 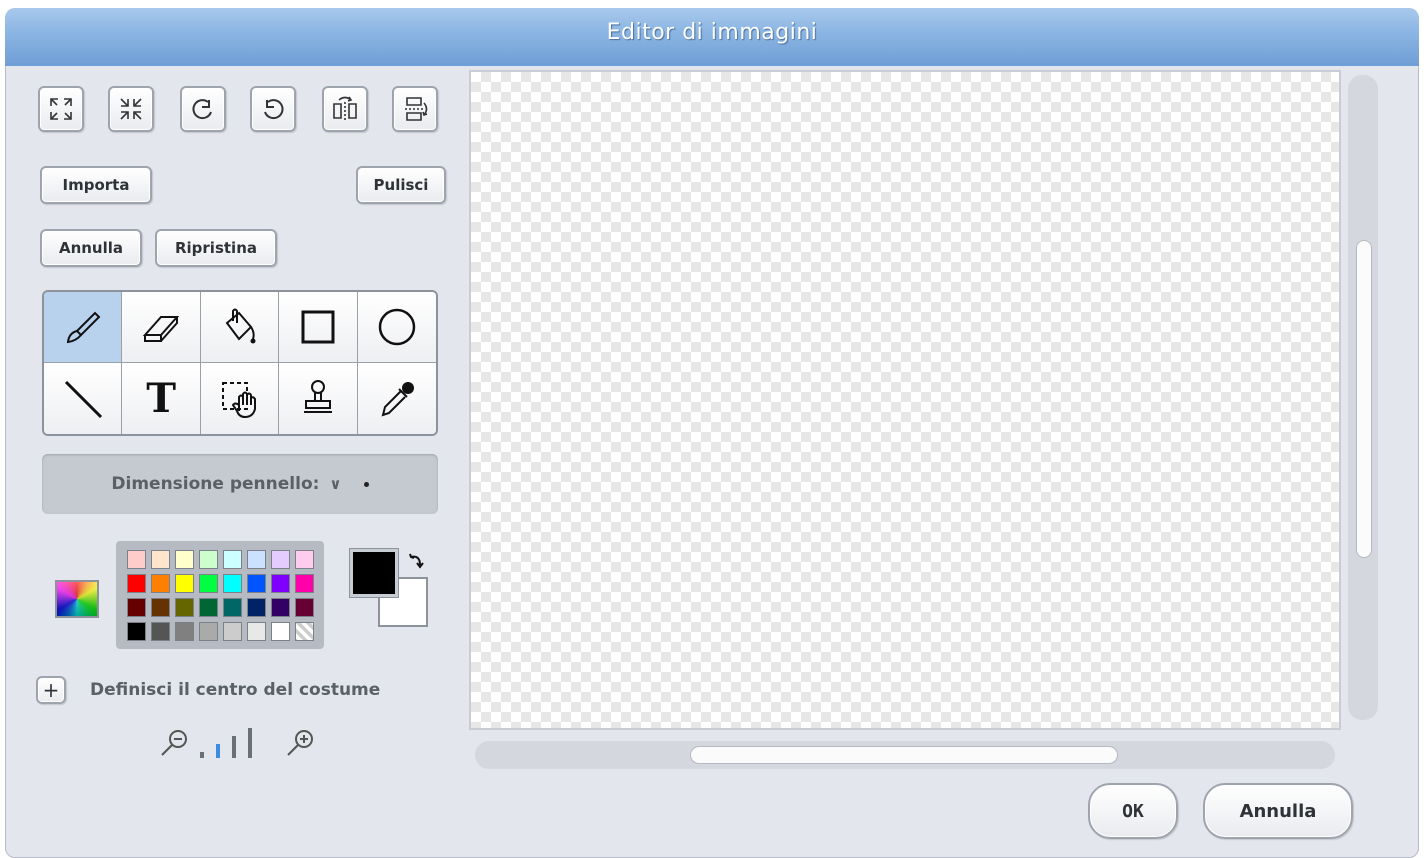 I want to click on undo-button: Annulla, so click(x=91, y=248).